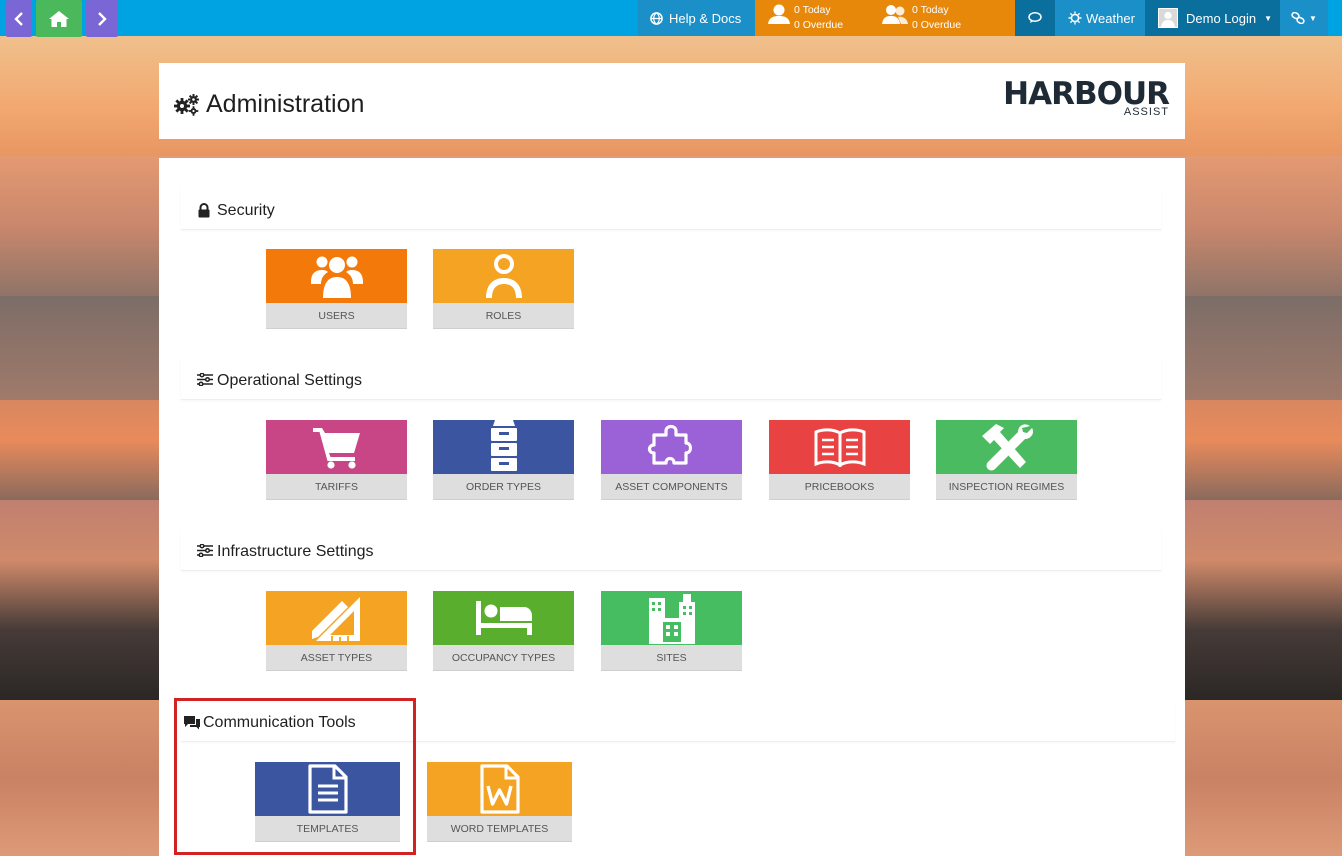  I want to click on avatar, so click(1168, 18).